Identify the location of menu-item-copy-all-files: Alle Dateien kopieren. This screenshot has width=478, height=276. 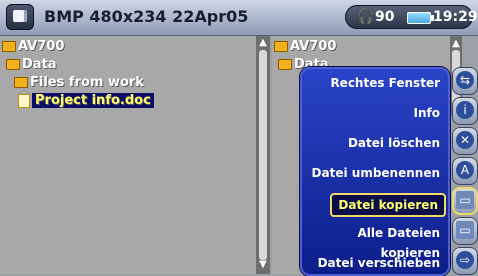
(371, 241).